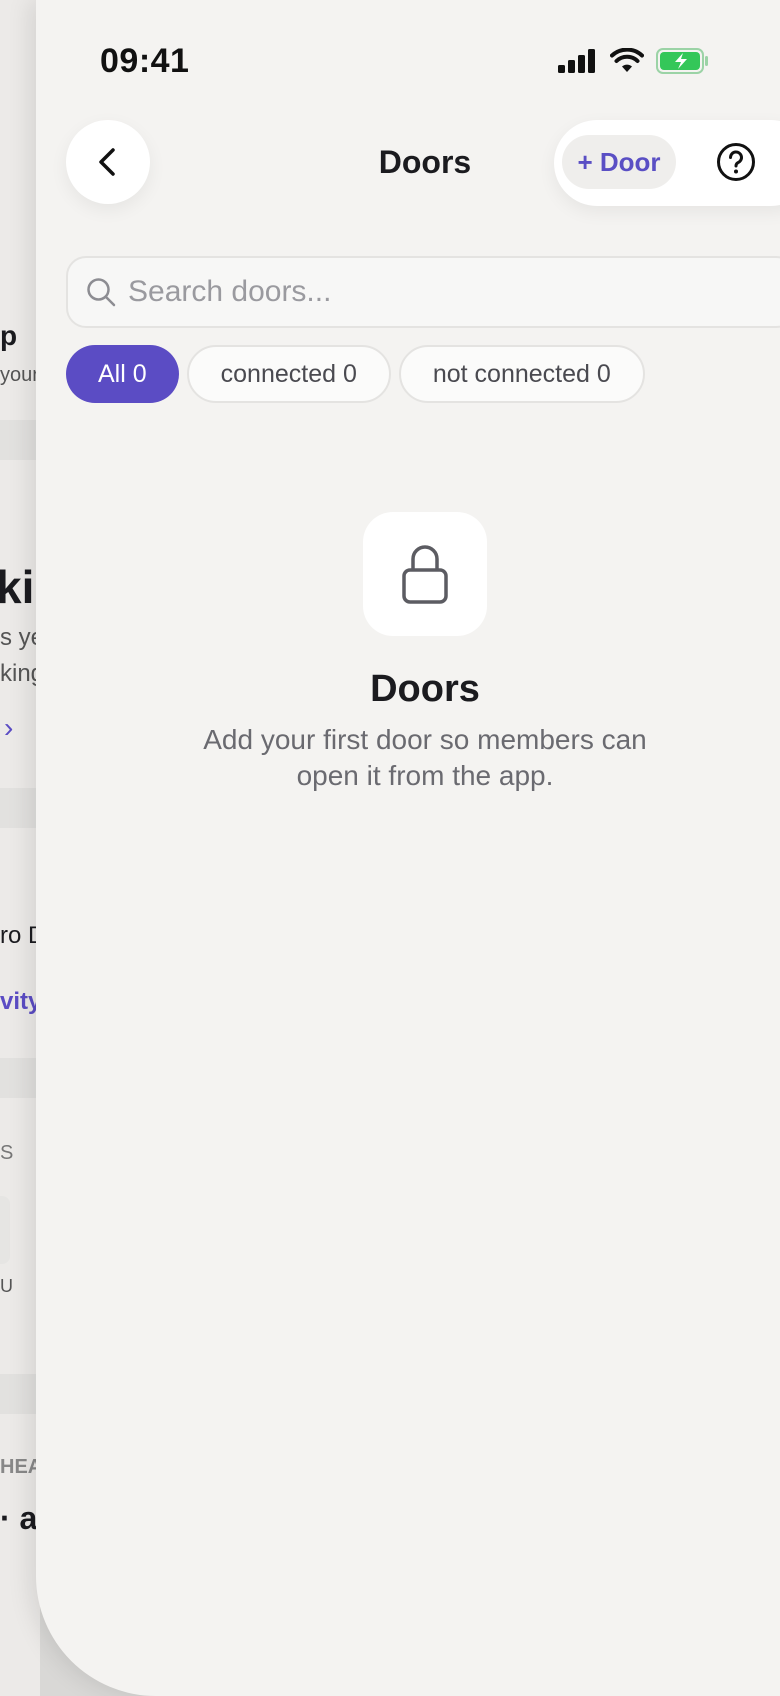 The width and height of the screenshot is (780, 1696). I want to click on wifi-icon, so click(627, 63).